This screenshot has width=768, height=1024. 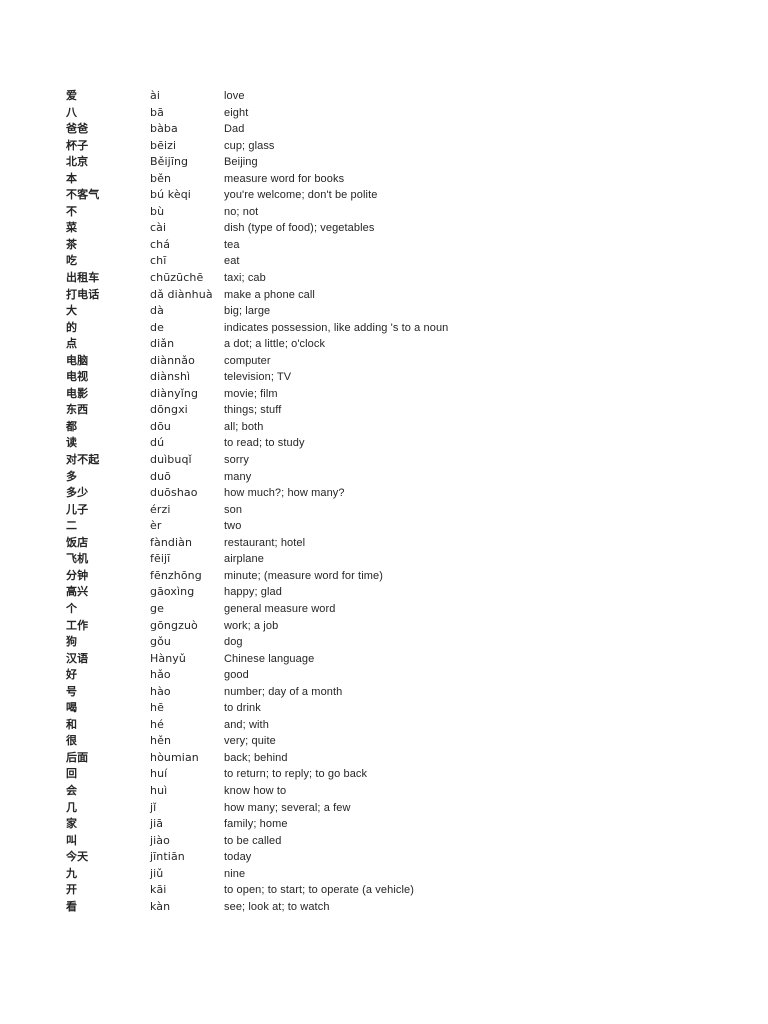 I want to click on english-cell: number; day of a month, so click(x=283, y=691).